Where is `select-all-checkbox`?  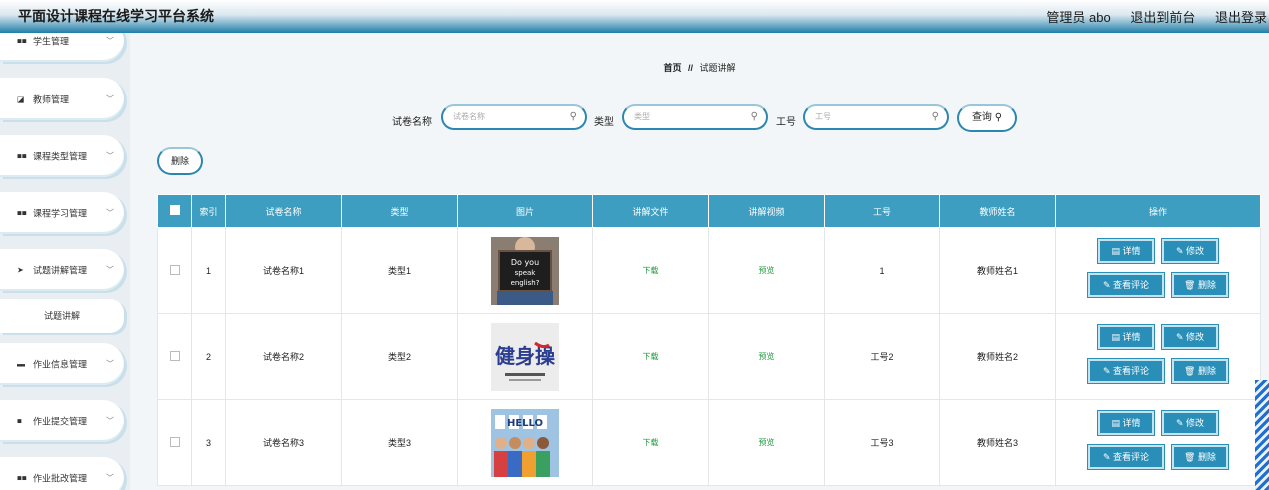 select-all-checkbox is located at coordinates (174, 210).